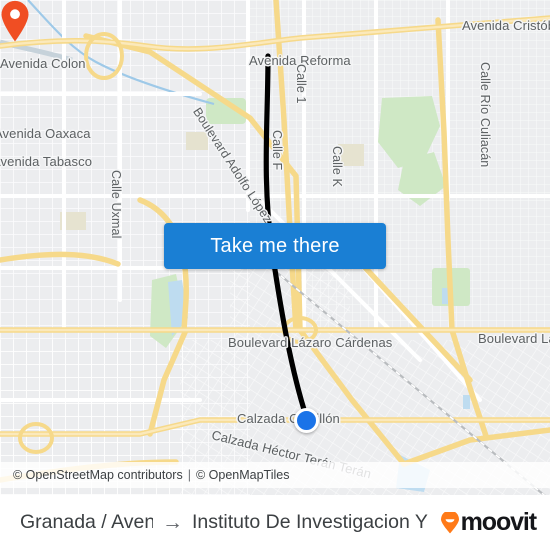  What do you see at coordinates (243, 475) in the screenshot?
I see `attribution-tiles: © OpenMapTiles` at bounding box center [243, 475].